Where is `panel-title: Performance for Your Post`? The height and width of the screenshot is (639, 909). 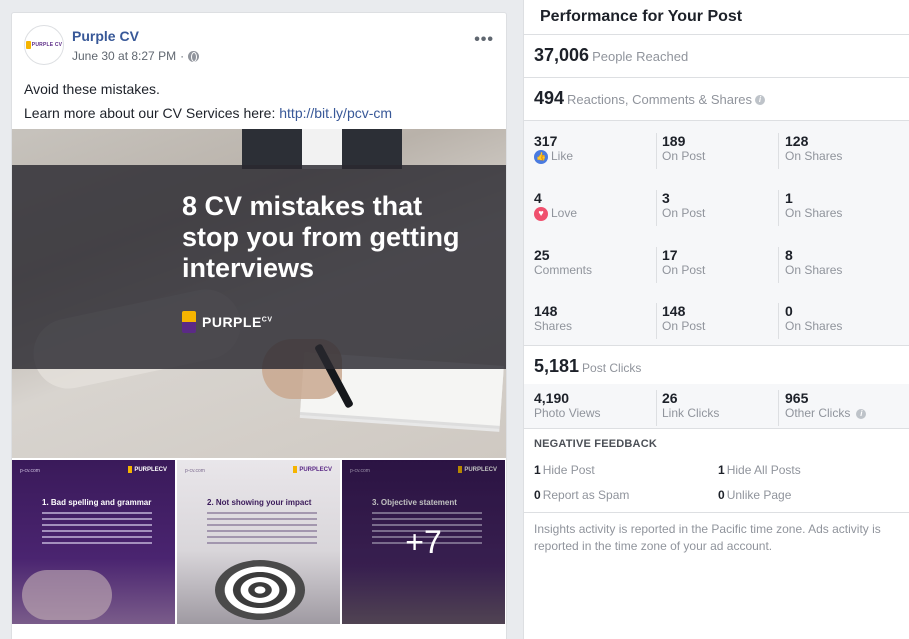 panel-title: Performance for Your Post is located at coordinates (641, 16).